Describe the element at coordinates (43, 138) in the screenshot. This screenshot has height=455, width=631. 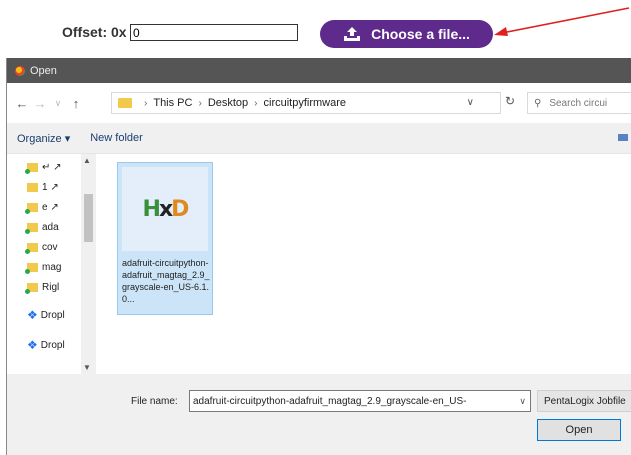
I see `organize-button: Organize ▾` at that location.